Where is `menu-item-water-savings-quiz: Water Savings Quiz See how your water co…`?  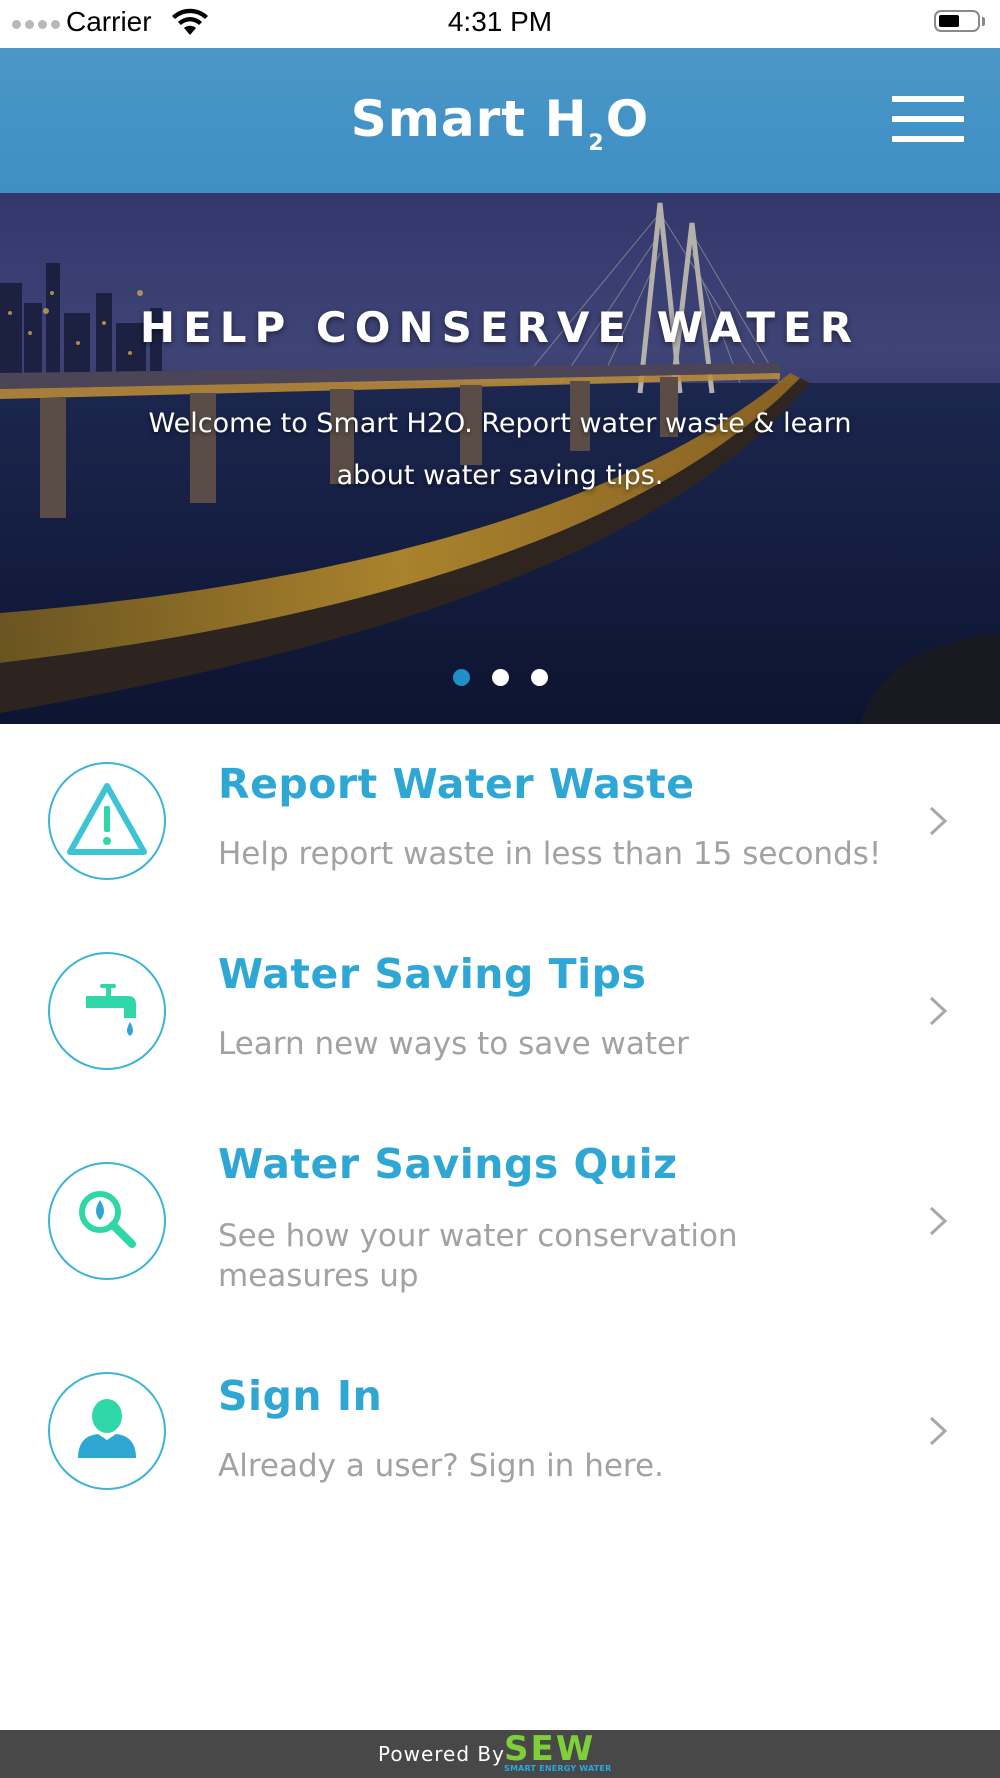
menu-item-water-savings-quiz: Water Savings Quiz See how your water co… is located at coordinates (500, 1218).